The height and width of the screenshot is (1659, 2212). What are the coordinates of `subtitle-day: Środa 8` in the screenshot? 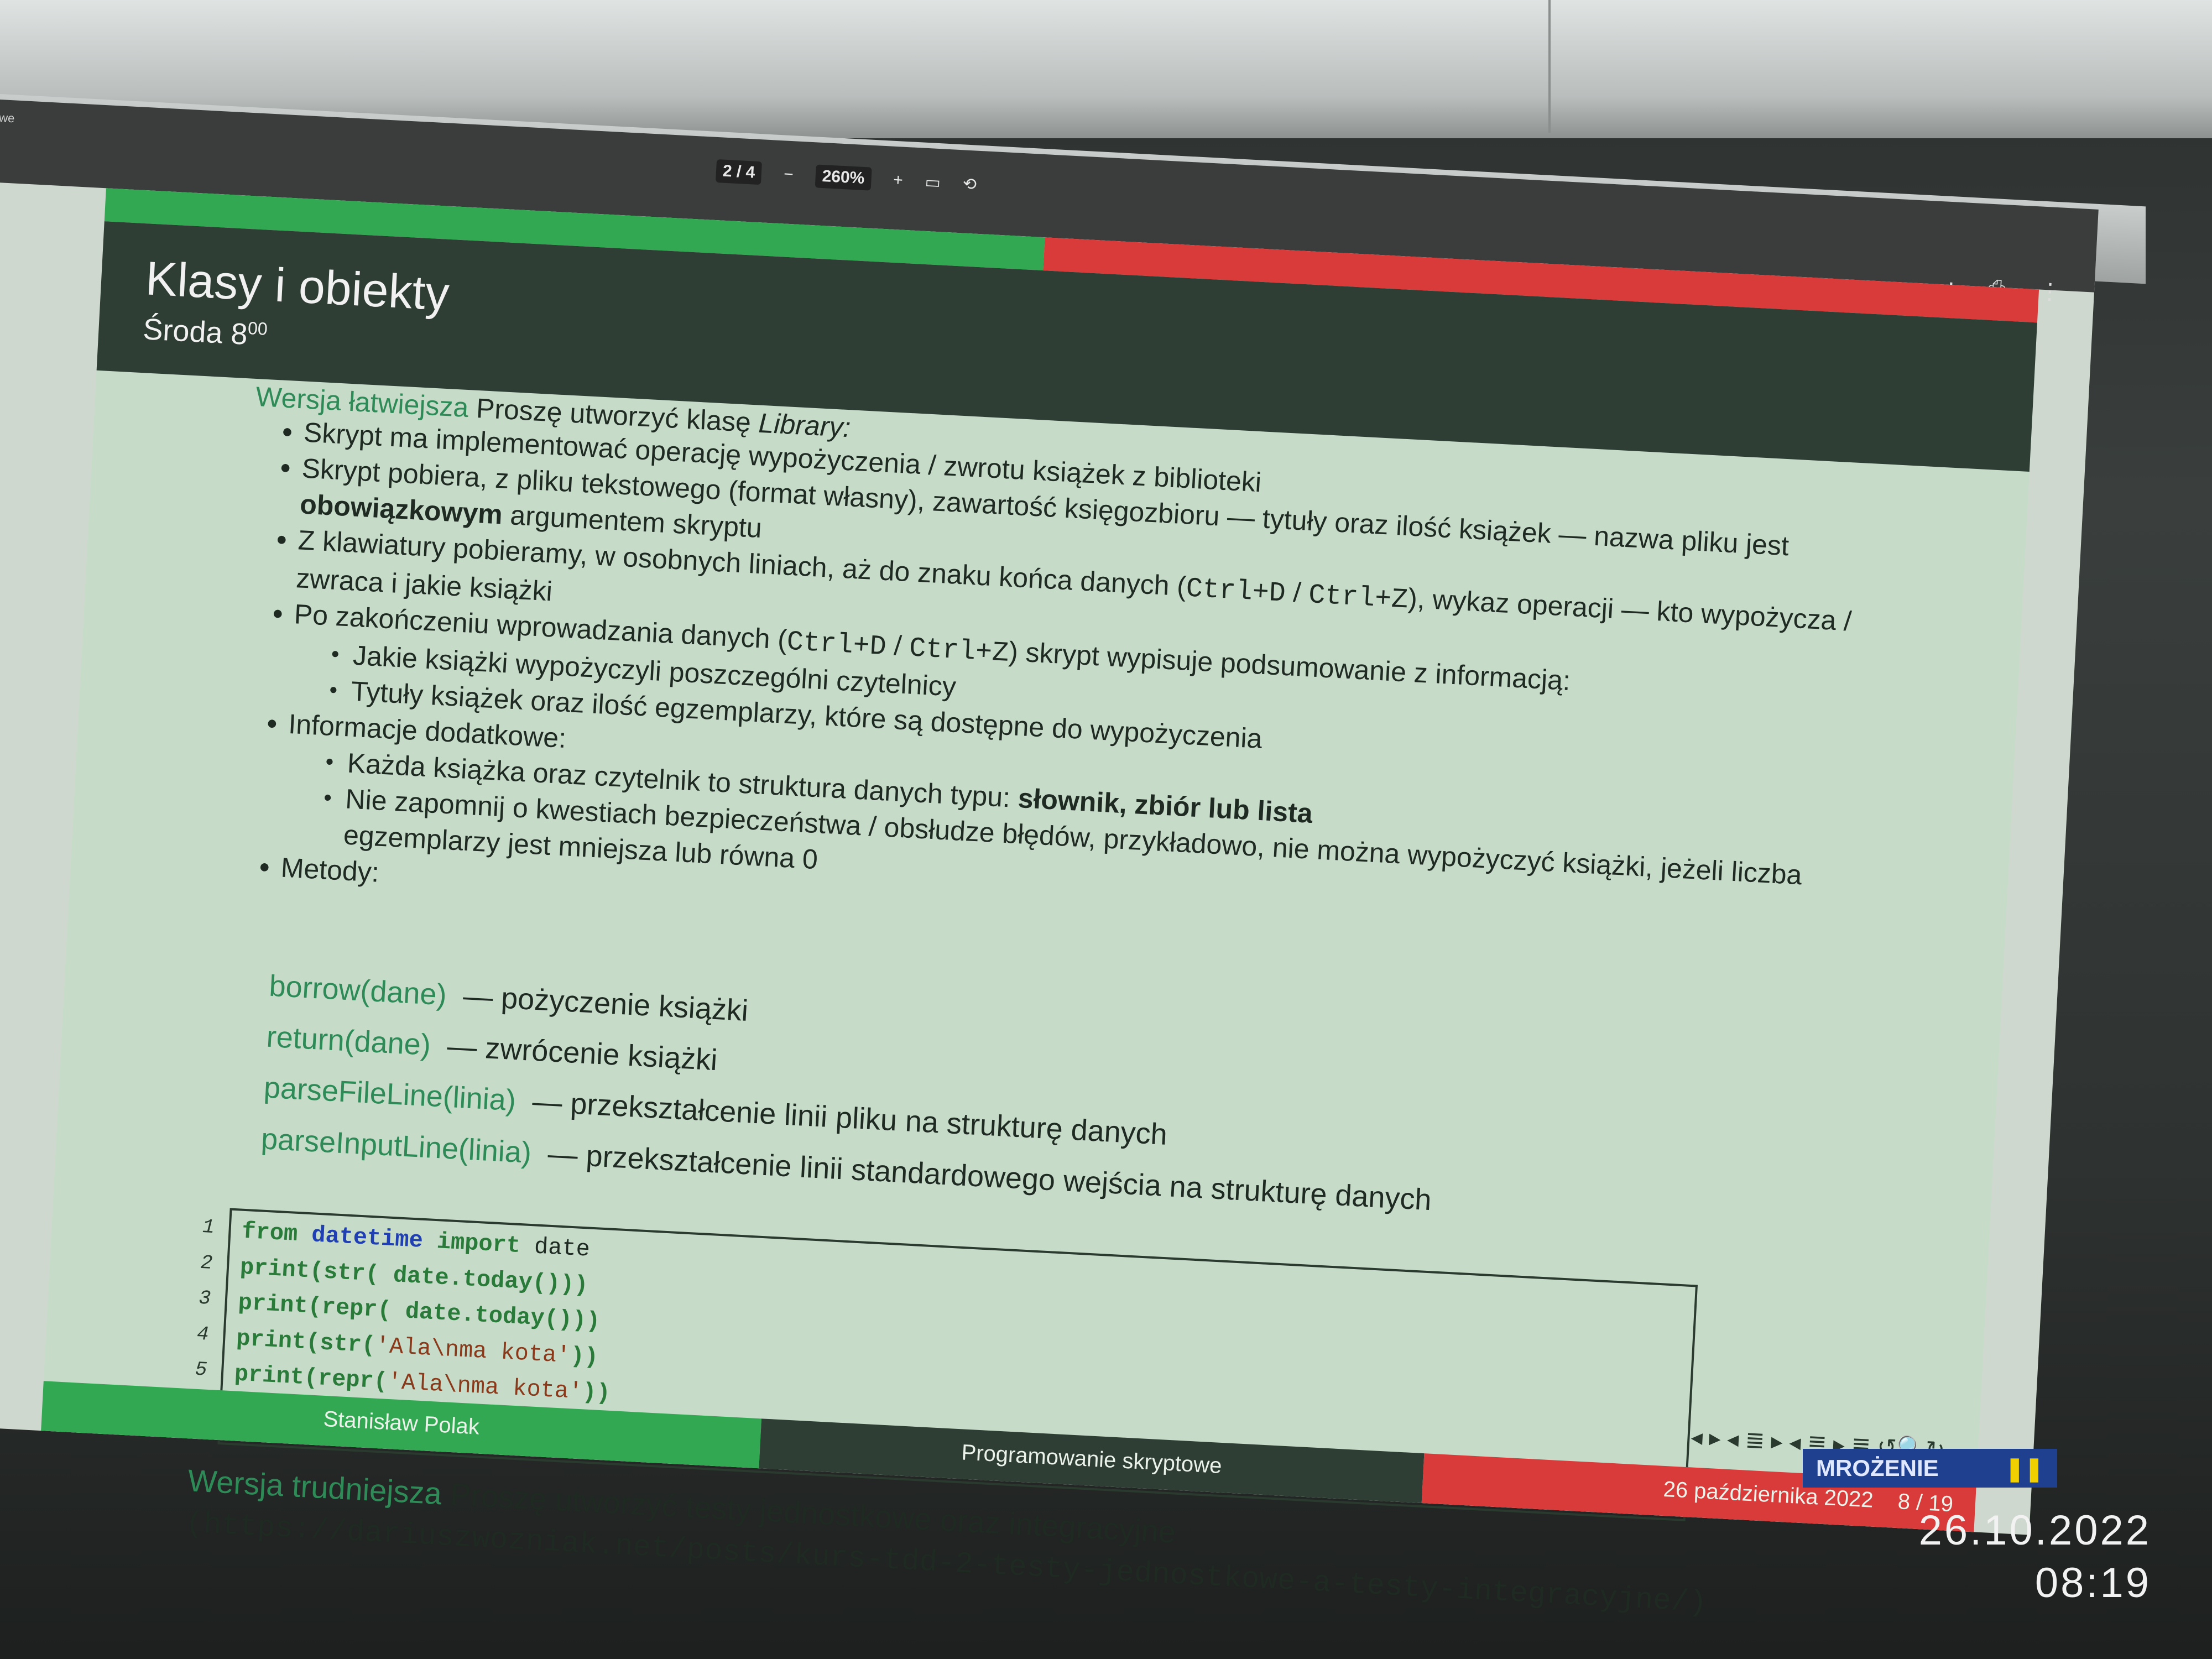 It's located at (196, 331).